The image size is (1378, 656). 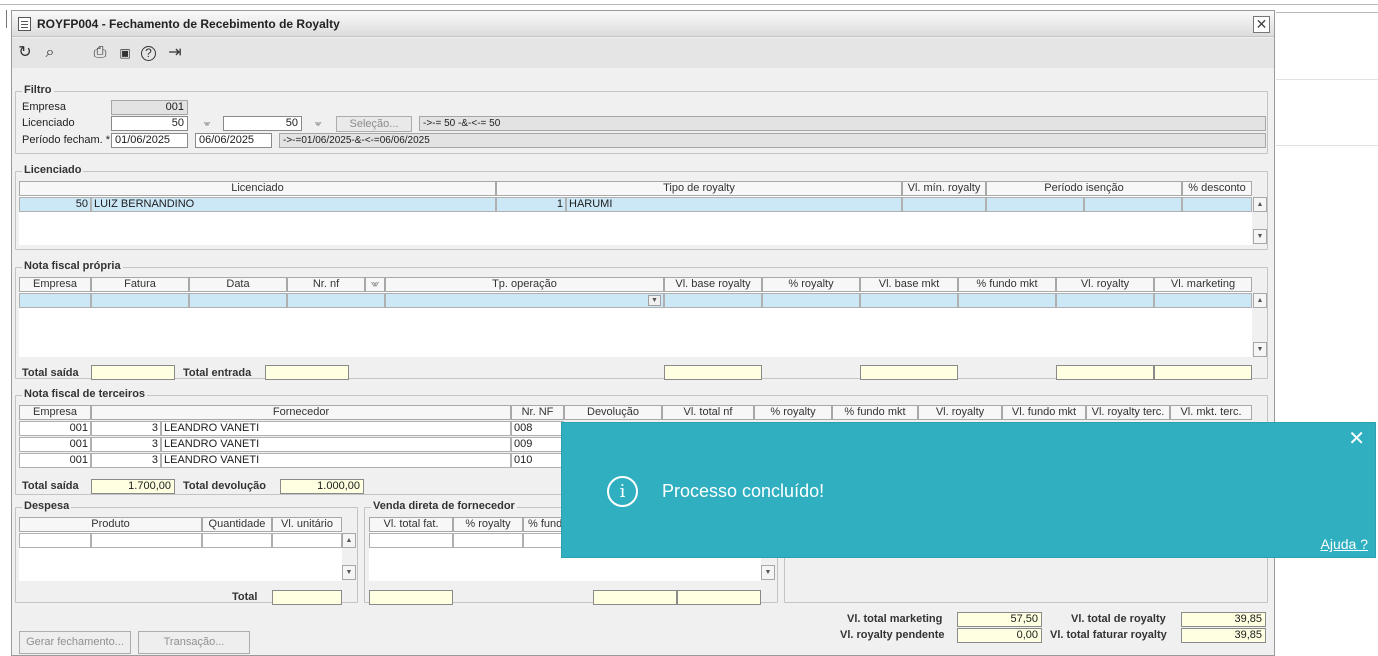 I want to click on header-vl-base-mkt: Vl. base mkt, so click(x=909, y=284).